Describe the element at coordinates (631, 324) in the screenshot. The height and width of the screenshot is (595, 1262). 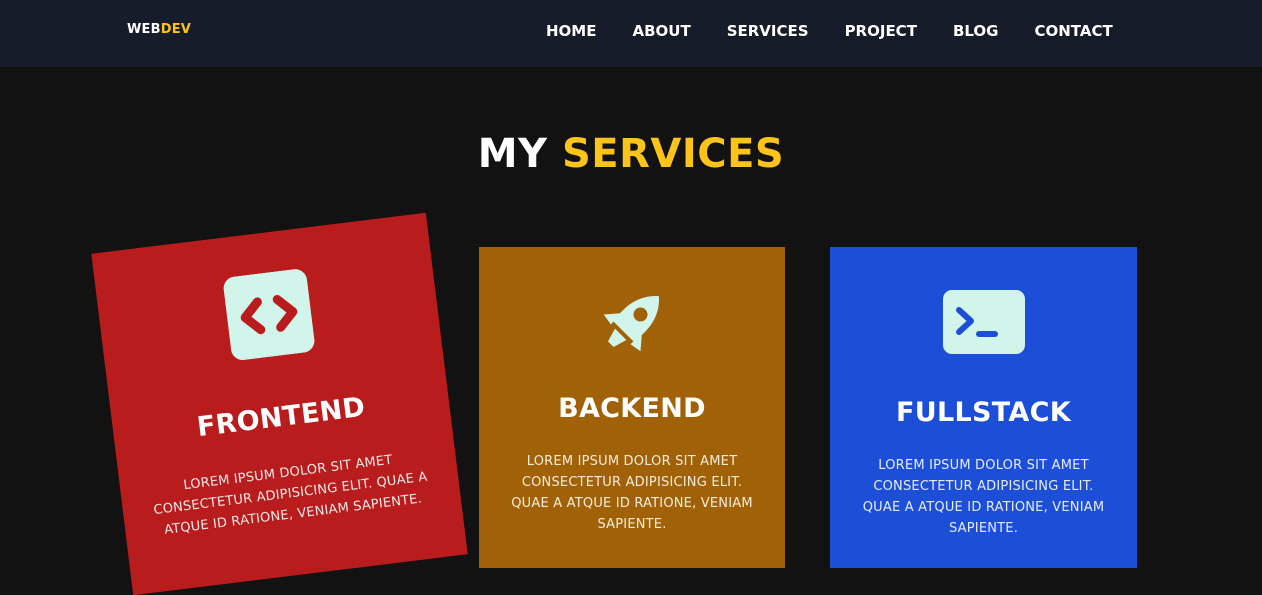
I see `rocket-icon` at that location.